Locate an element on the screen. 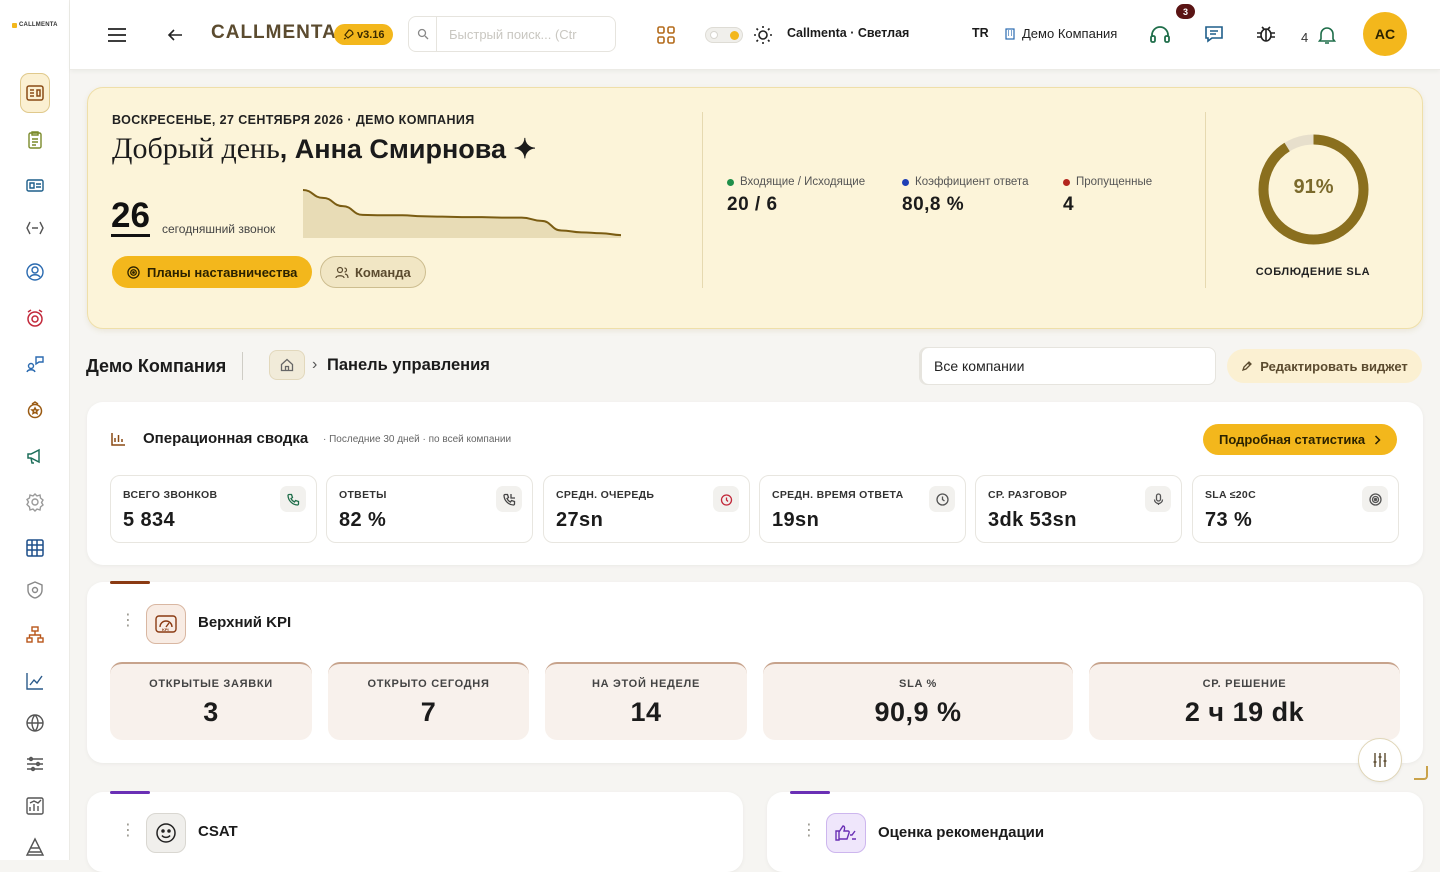  widget-settings-button is located at coordinates (1380, 760).